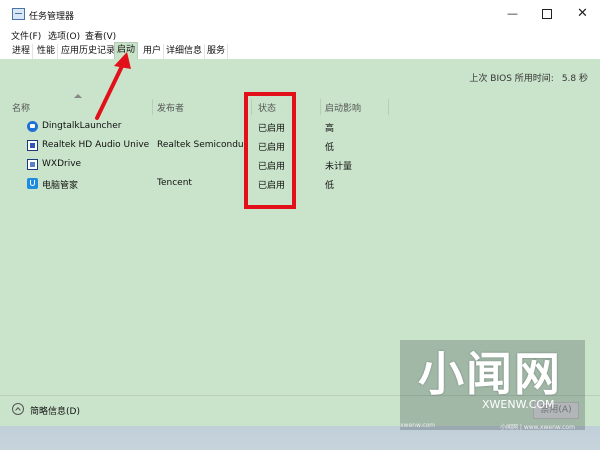  What do you see at coordinates (418, 425) in the screenshot?
I see `watermark-tiny-left: xwenw.com` at bounding box center [418, 425].